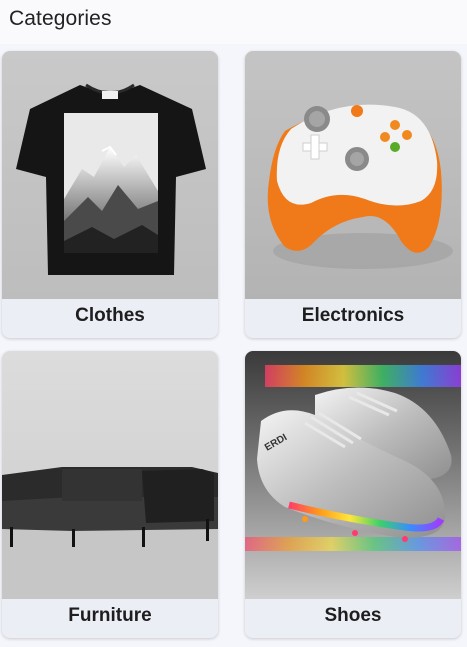 This screenshot has height=647, width=467. Describe the element at coordinates (353, 615) in the screenshot. I see `category-label: Shoes` at that location.